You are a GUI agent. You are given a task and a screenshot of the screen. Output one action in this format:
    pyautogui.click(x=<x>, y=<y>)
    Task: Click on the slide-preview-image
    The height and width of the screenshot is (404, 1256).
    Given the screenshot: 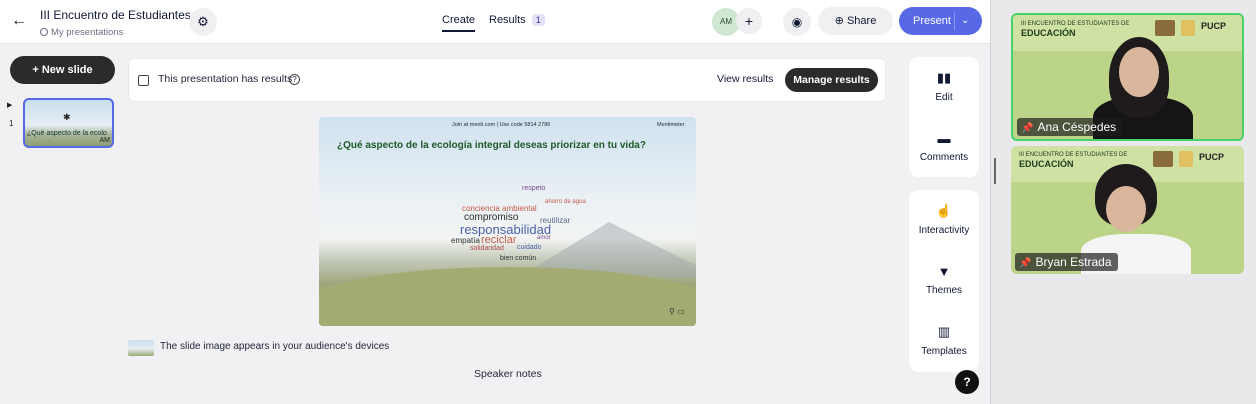 What is the action you would take?
    pyautogui.click(x=141, y=348)
    